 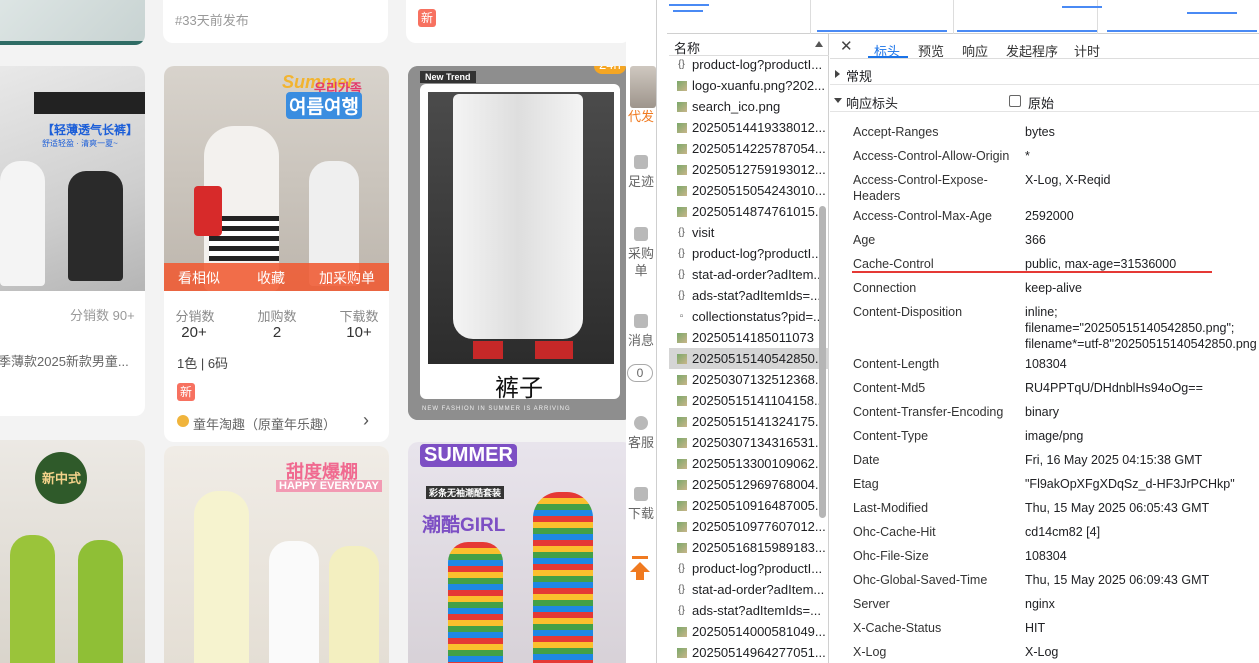 What do you see at coordinates (640, 568) in the screenshot?
I see `back-to-top-icon` at bounding box center [640, 568].